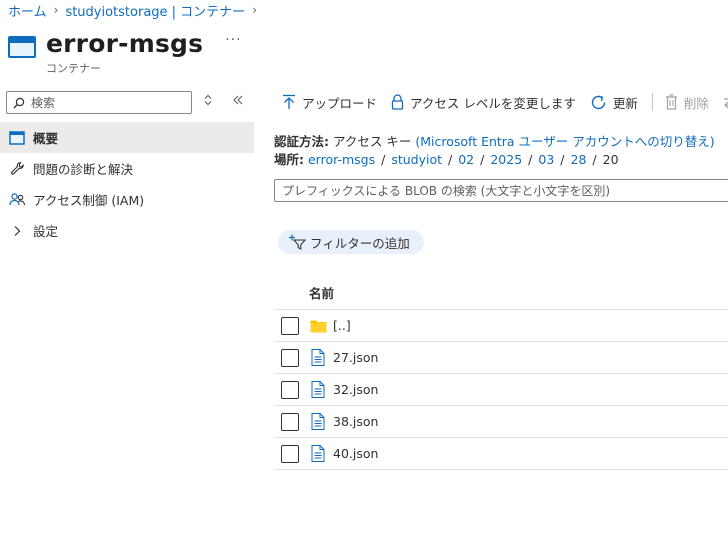 This screenshot has width=728, height=549. Describe the element at coordinates (341, 159) in the screenshot. I see `location-part-link: error-msgs` at that location.